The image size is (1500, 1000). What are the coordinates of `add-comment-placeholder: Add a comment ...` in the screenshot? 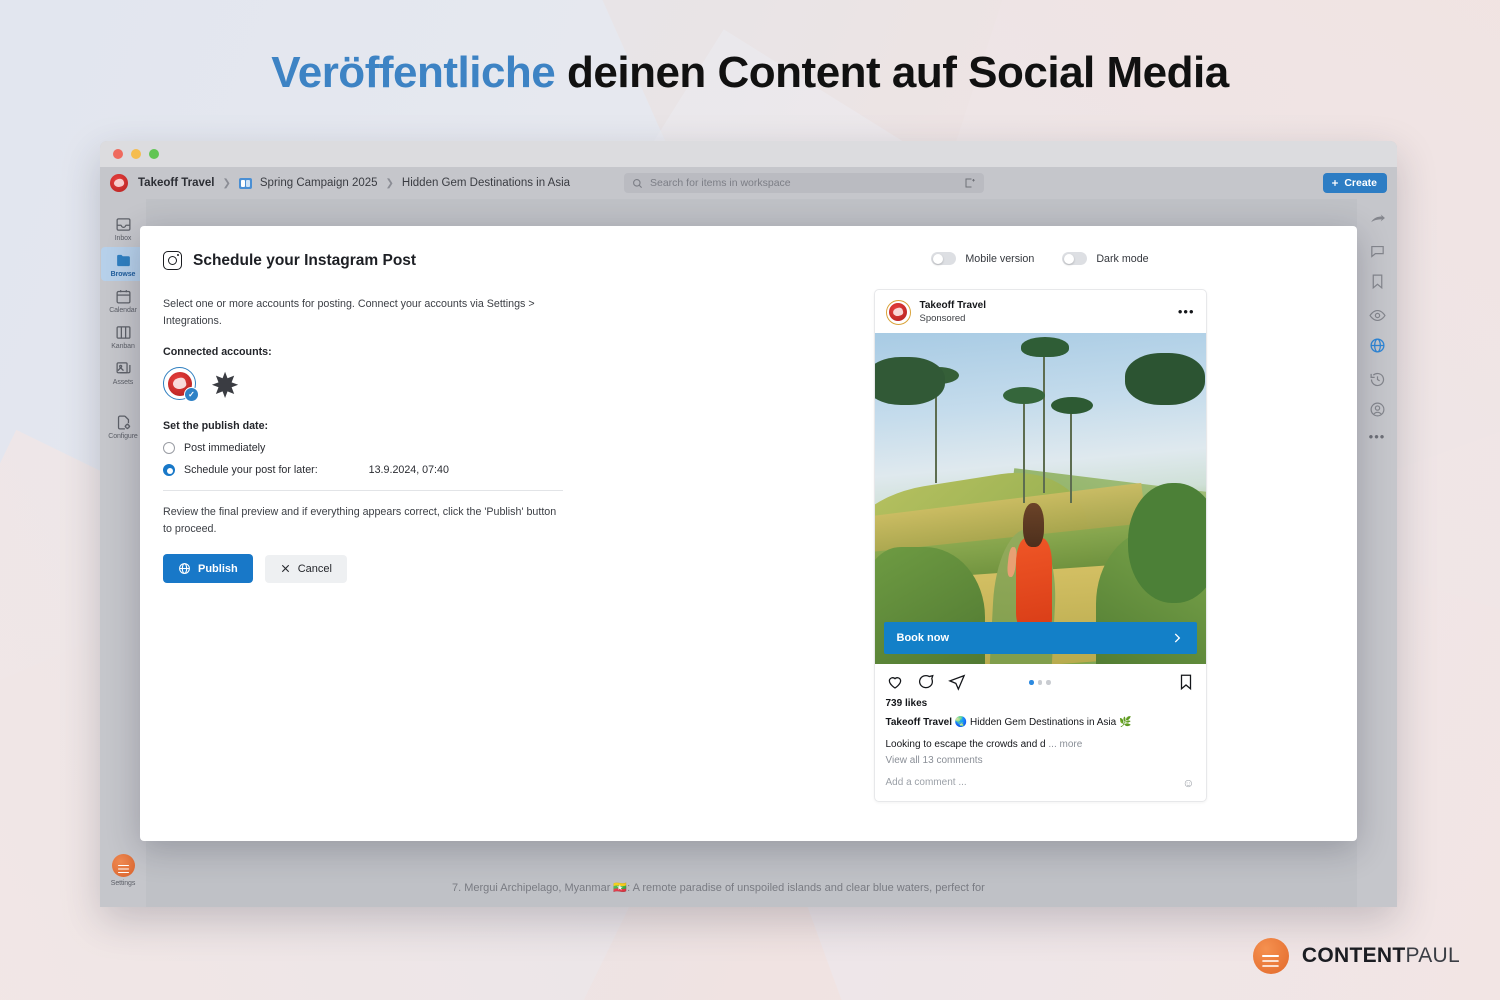 It's located at (926, 783).